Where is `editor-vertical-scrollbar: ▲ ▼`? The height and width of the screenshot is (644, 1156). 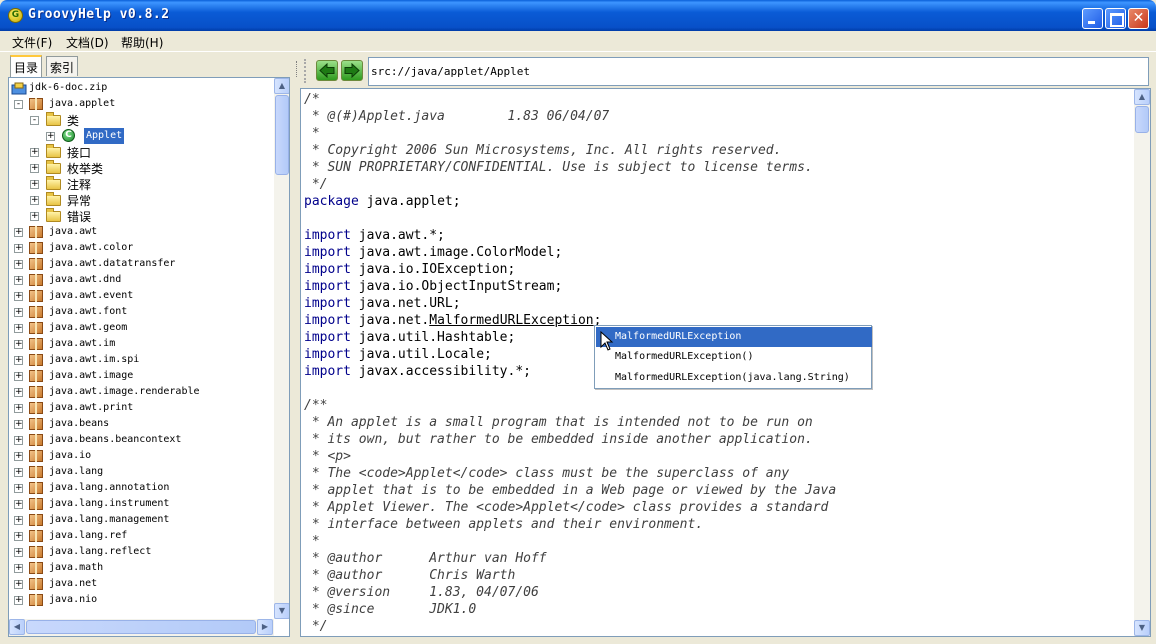
editor-vertical-scrollbar: ▲ ▼ is located at coordinates (1142, 362).